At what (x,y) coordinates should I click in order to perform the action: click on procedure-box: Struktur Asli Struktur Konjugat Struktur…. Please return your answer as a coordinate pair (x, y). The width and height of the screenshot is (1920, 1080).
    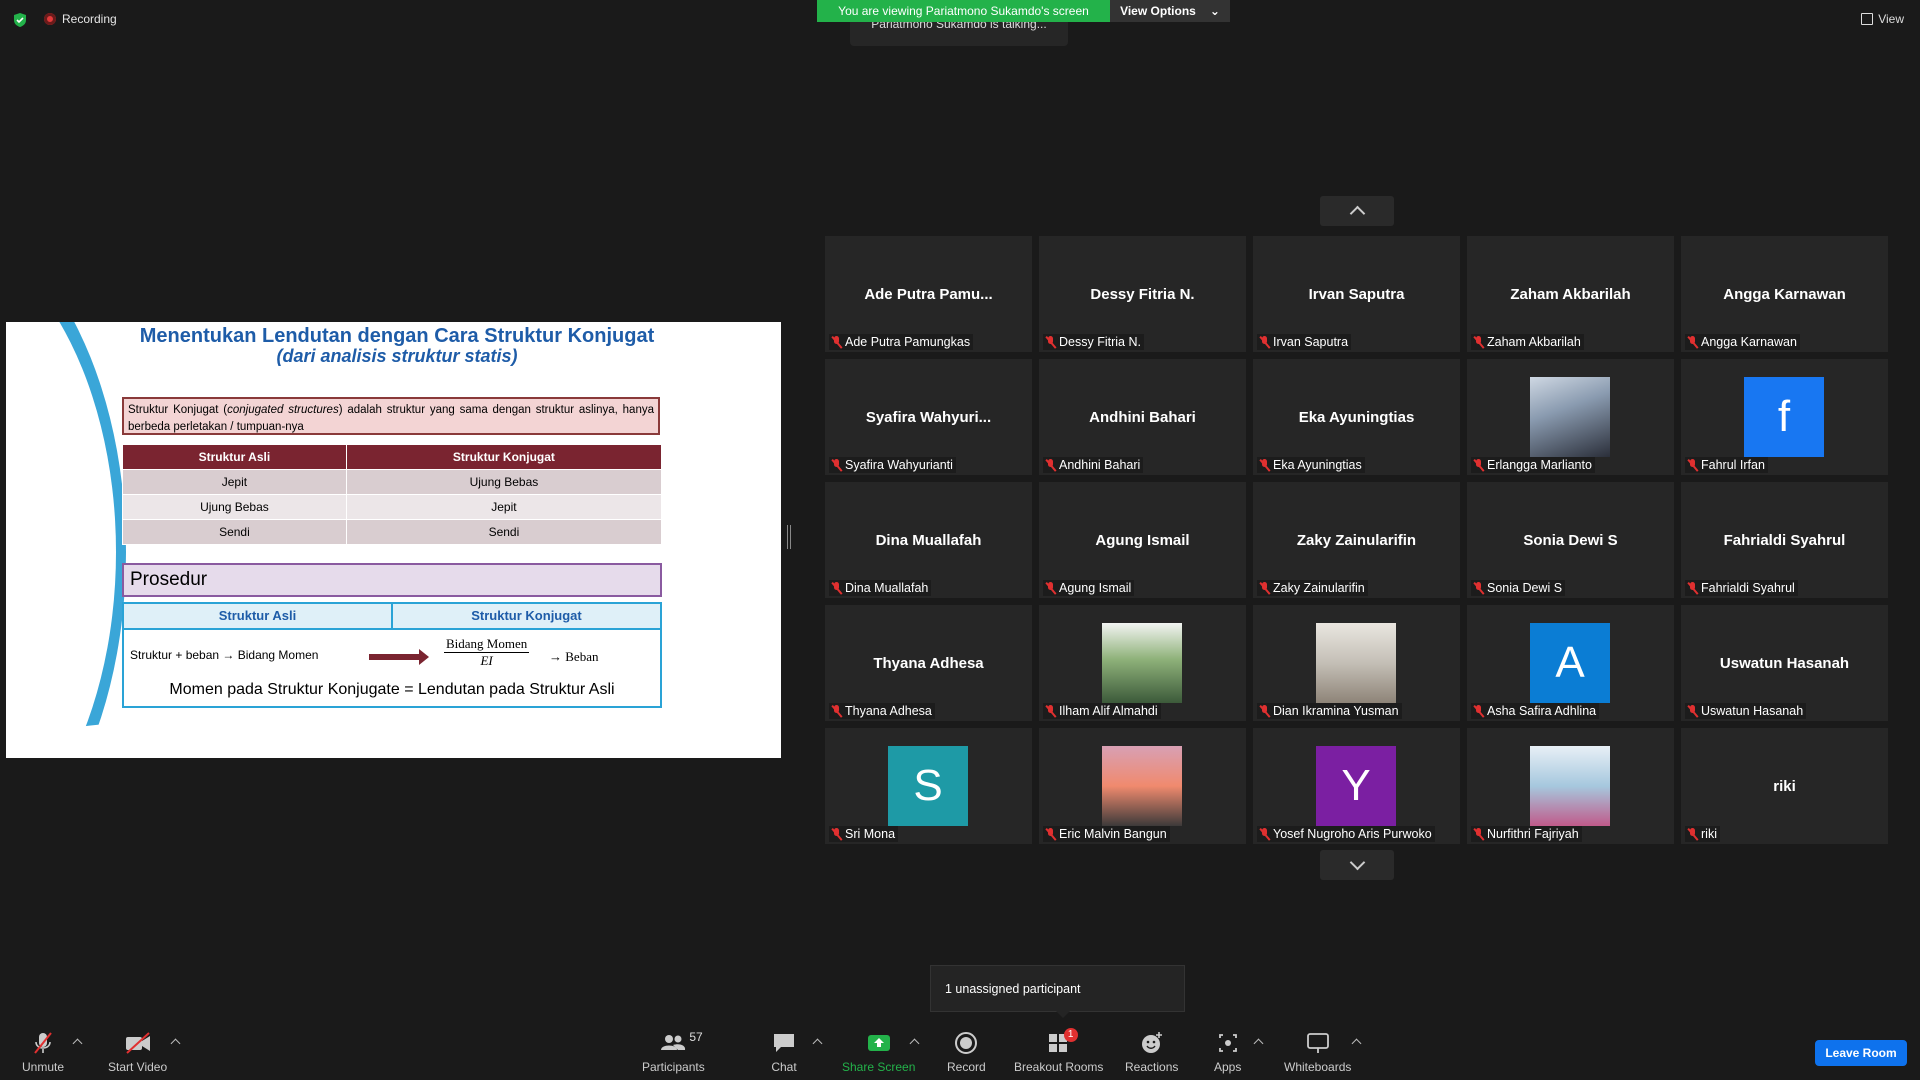
    Looking at the image, I should click on (392, 655).